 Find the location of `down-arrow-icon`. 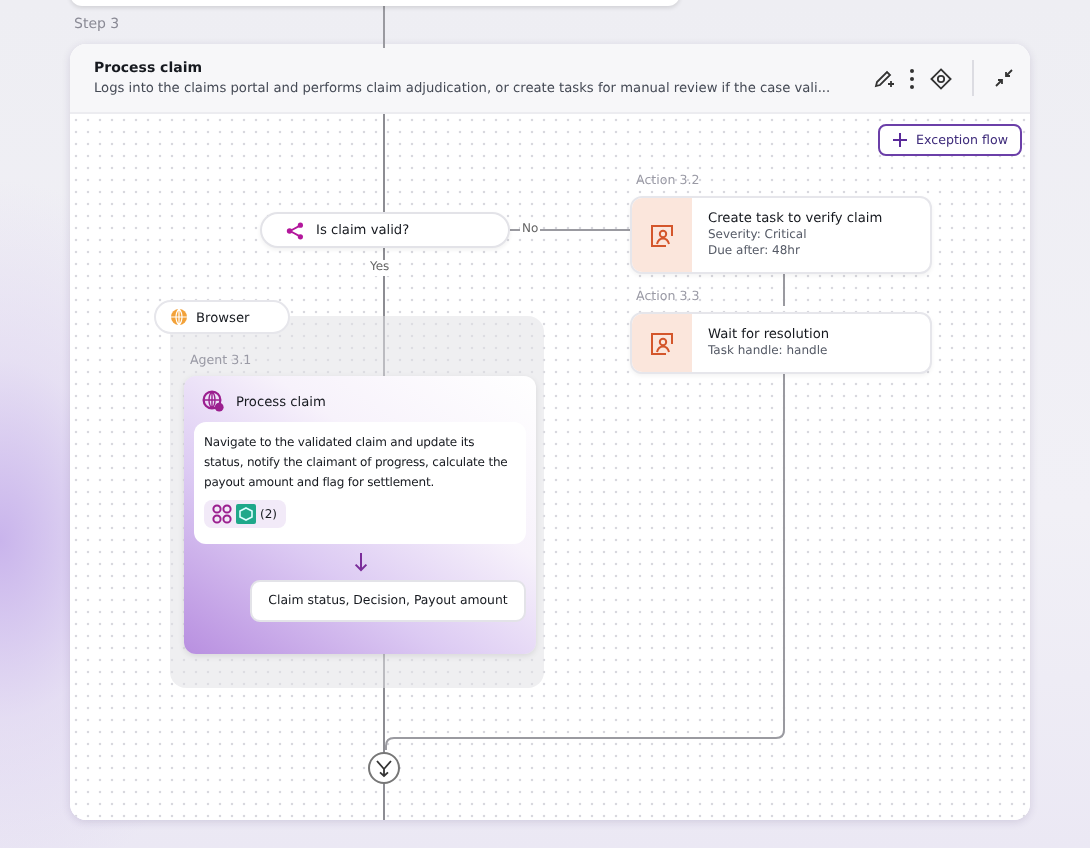

down-arrow-icon is located at coordinates (360, 562).